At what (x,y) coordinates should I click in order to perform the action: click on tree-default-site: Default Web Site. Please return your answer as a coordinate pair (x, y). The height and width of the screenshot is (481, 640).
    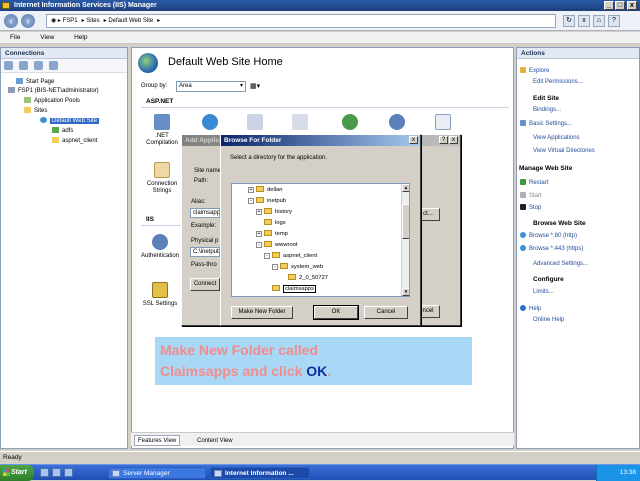
    Looking at the image, I should click on (69, 122).